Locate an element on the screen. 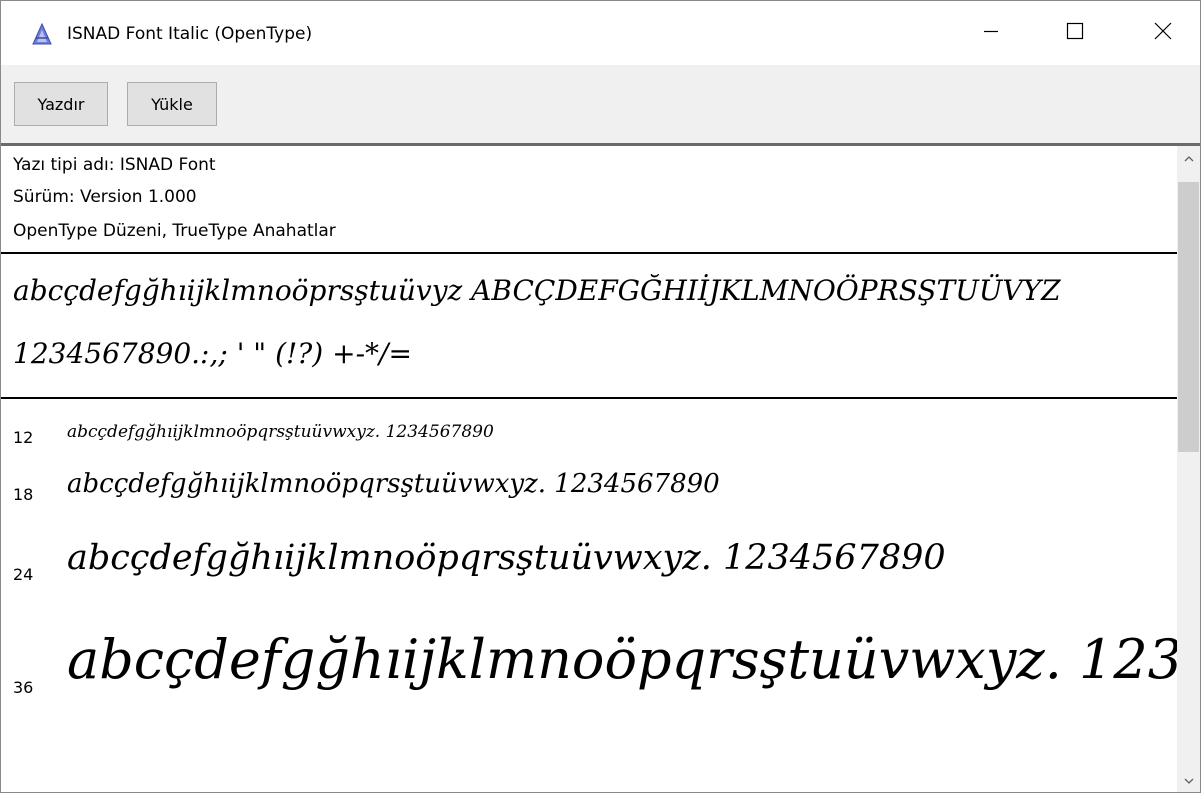 The image size is (1201, 793). chevron-up-icon is located at coordinates (1189, 158).